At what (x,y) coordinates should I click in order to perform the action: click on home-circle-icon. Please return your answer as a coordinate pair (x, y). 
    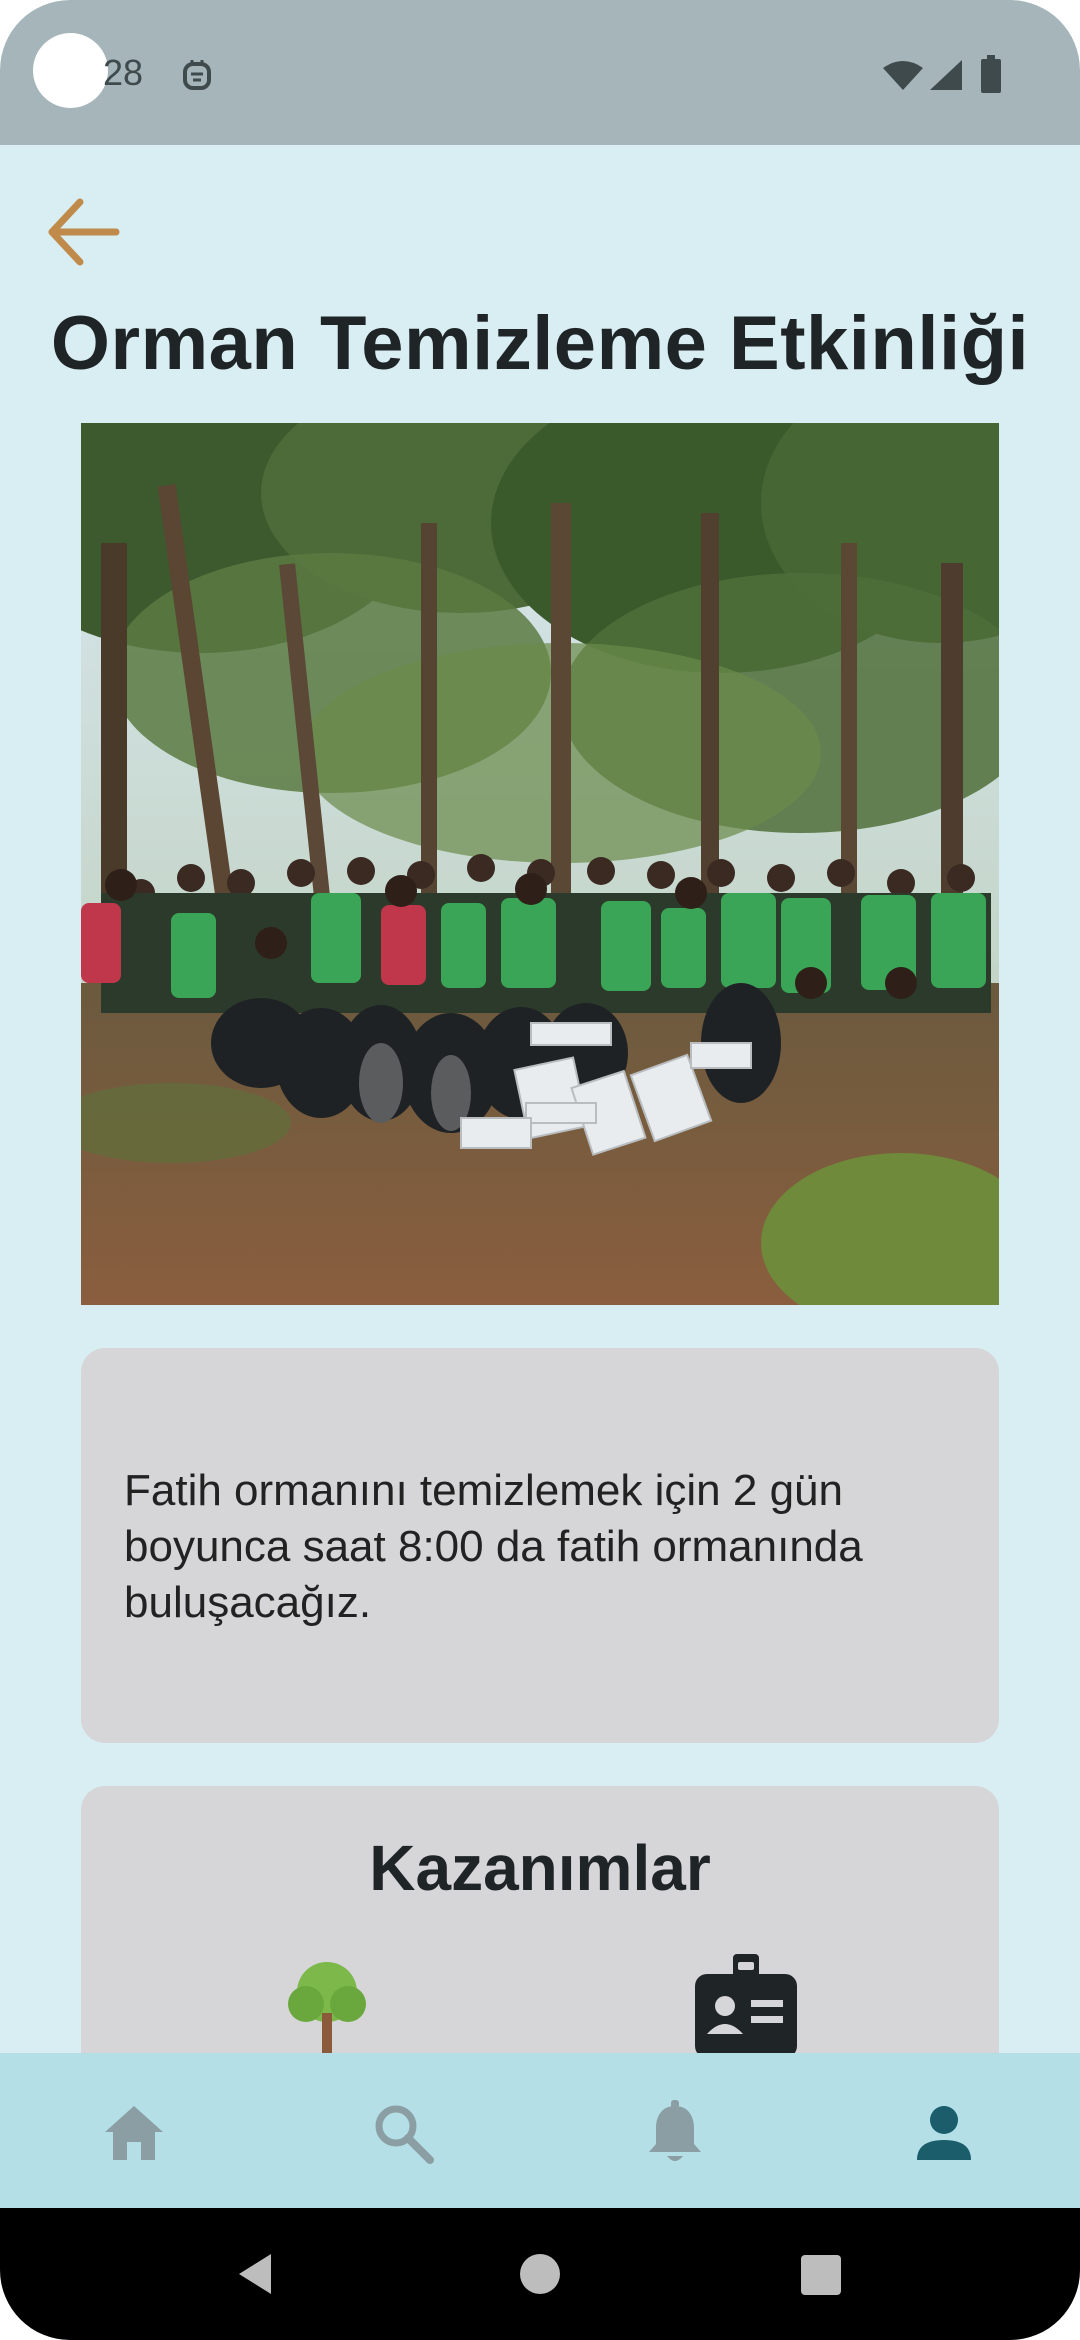
    Looking at the image, I should click on (540, 2274).